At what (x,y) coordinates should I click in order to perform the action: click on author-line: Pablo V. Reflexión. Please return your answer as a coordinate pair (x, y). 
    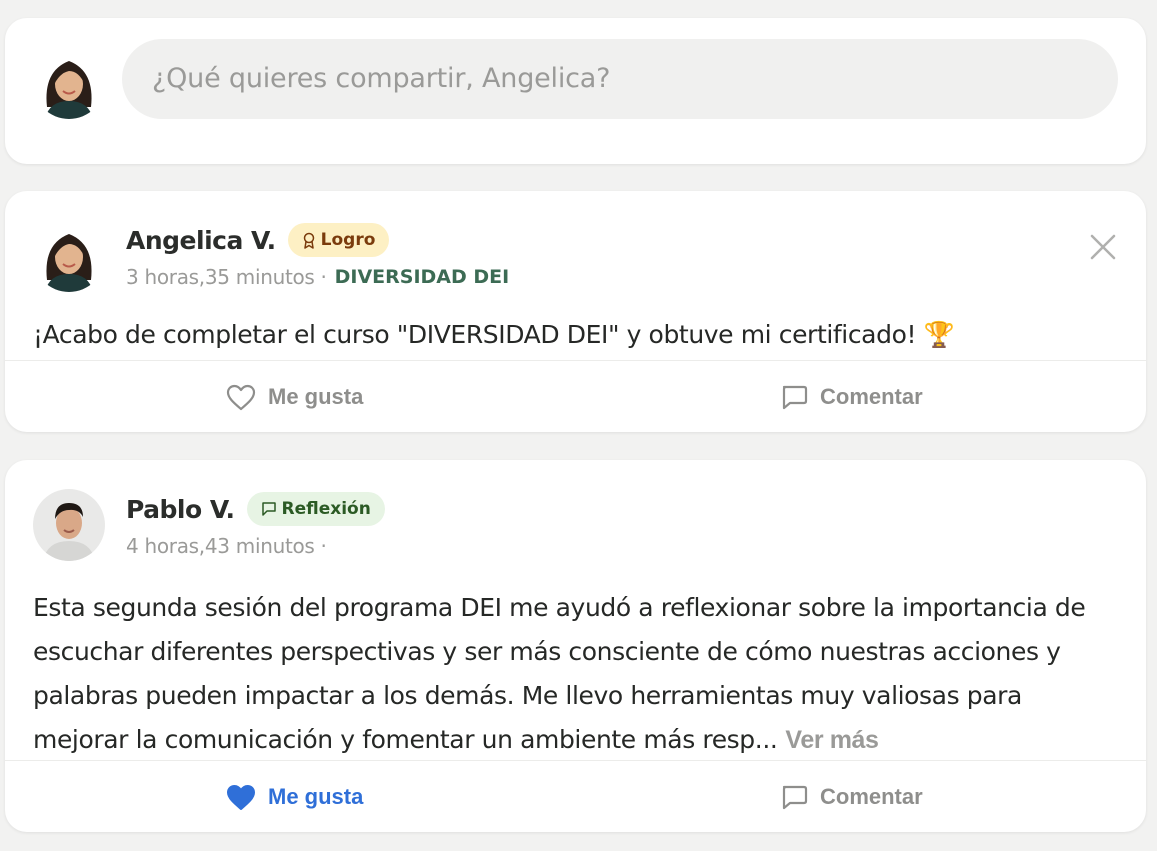
    Looking at the image, I should click on (255, 509).